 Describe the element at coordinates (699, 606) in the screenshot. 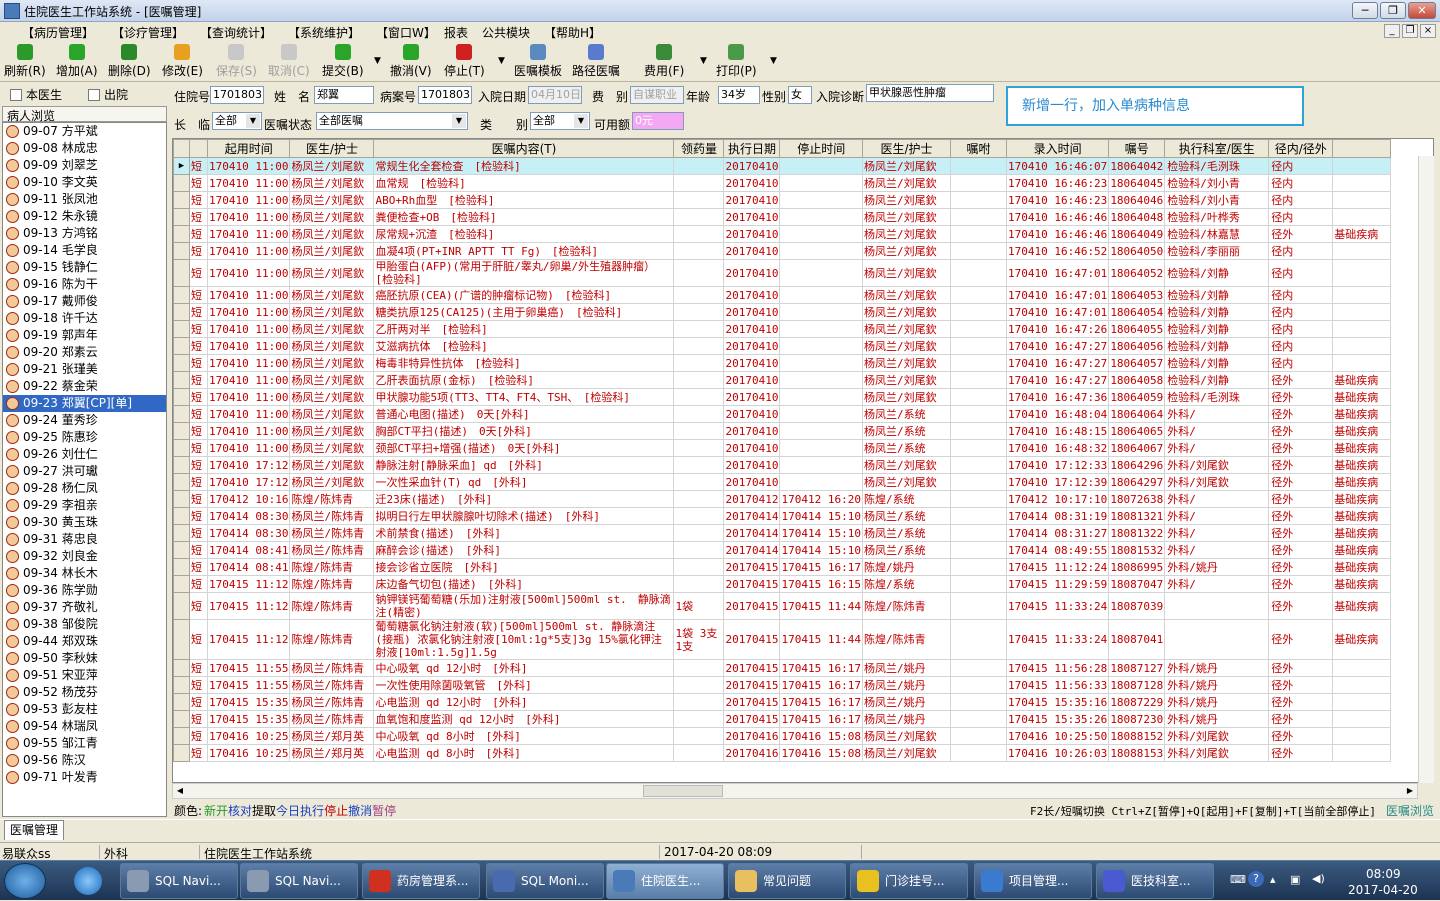

I see `table-cell: 1袋` at that location.